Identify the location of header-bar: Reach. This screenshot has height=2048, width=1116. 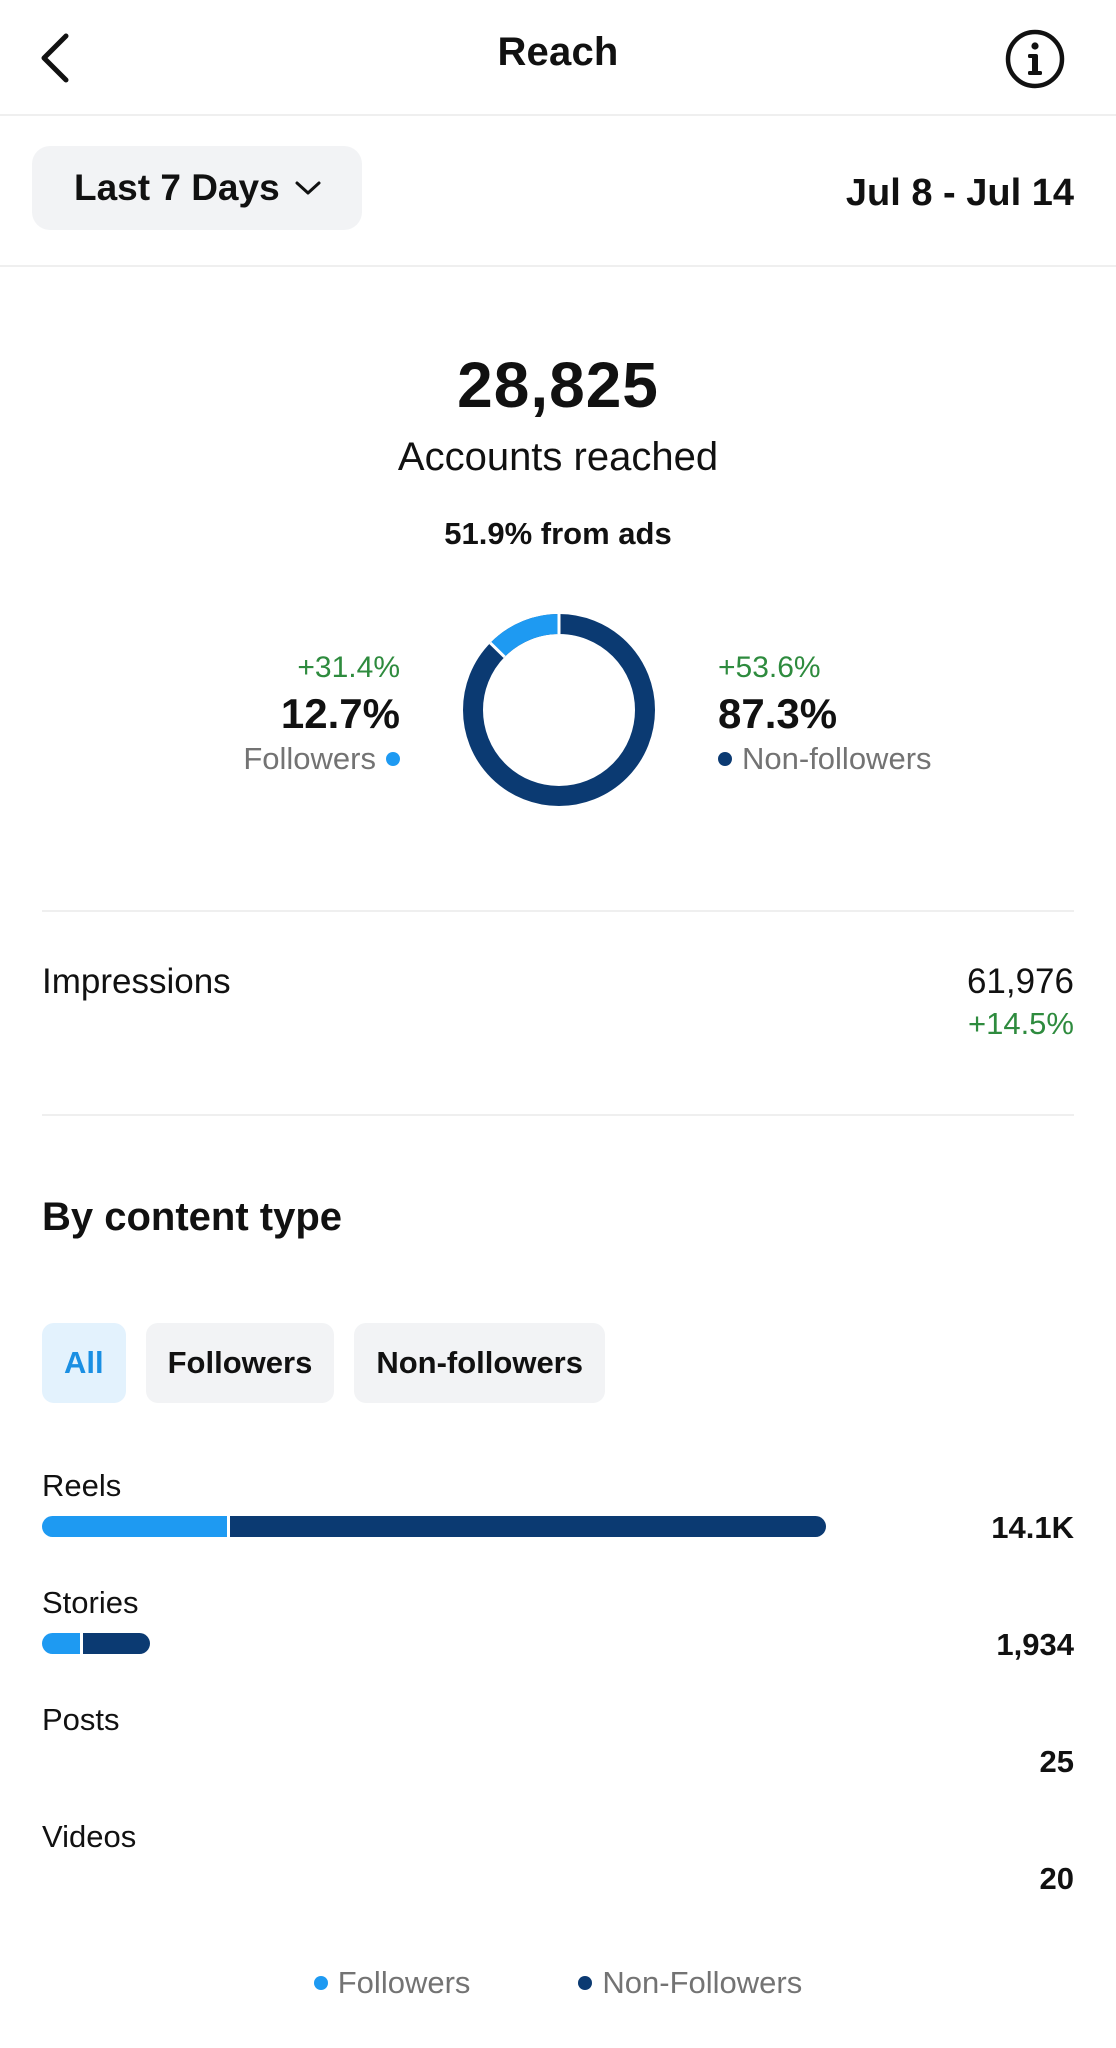
(558, 58).